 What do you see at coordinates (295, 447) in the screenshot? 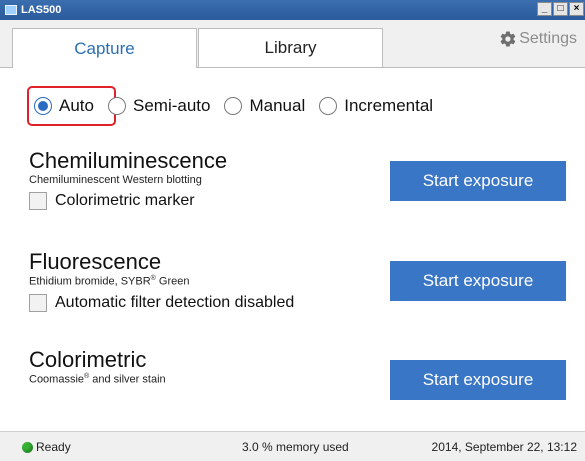
I see `memory-usage: 3.0 % memory used` at bounding box center [295, 447].